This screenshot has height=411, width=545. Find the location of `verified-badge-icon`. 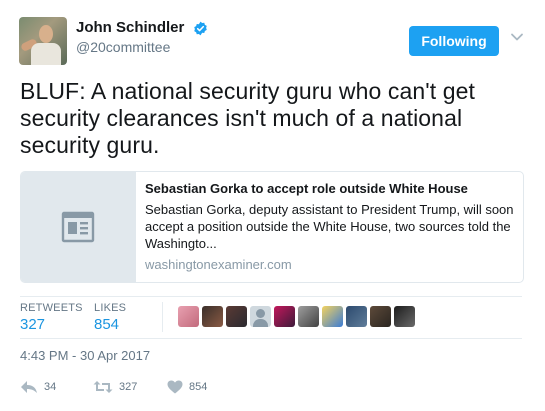

verified-badge-icon is located at coordinates (200, 28).